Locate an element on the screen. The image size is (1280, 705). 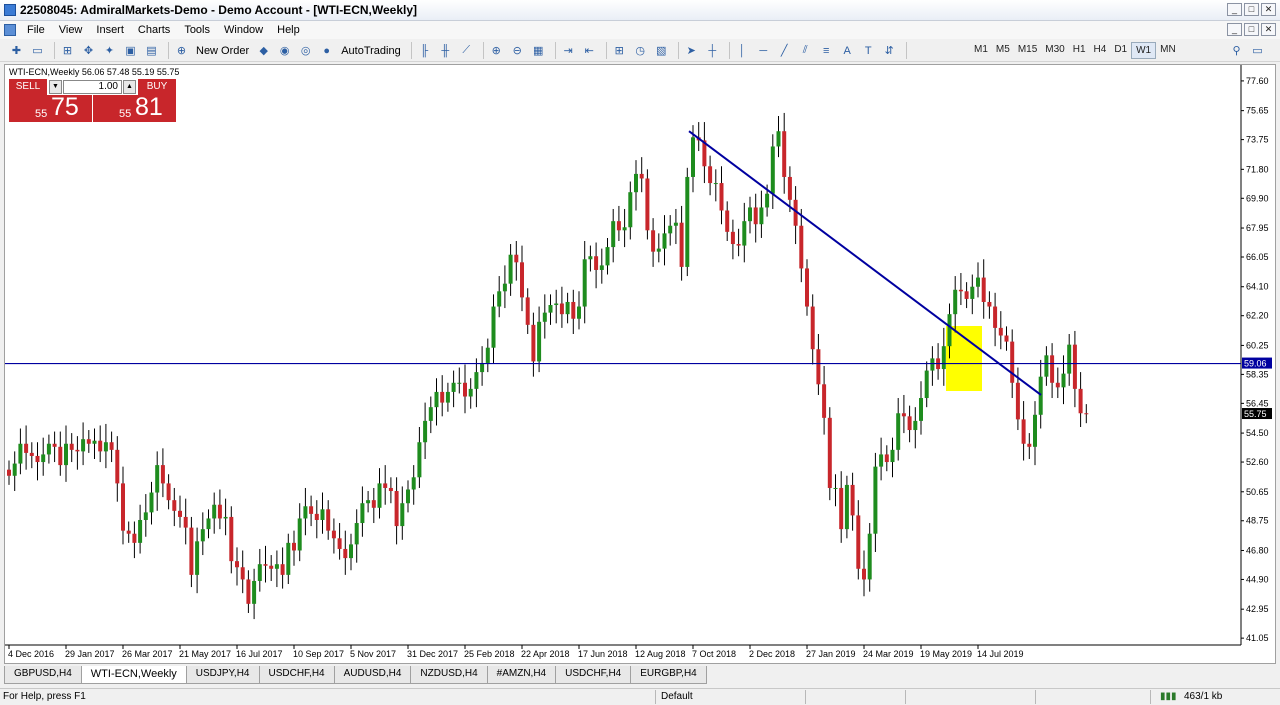
minimize-button: _ is located at coordinates (1234, 9).